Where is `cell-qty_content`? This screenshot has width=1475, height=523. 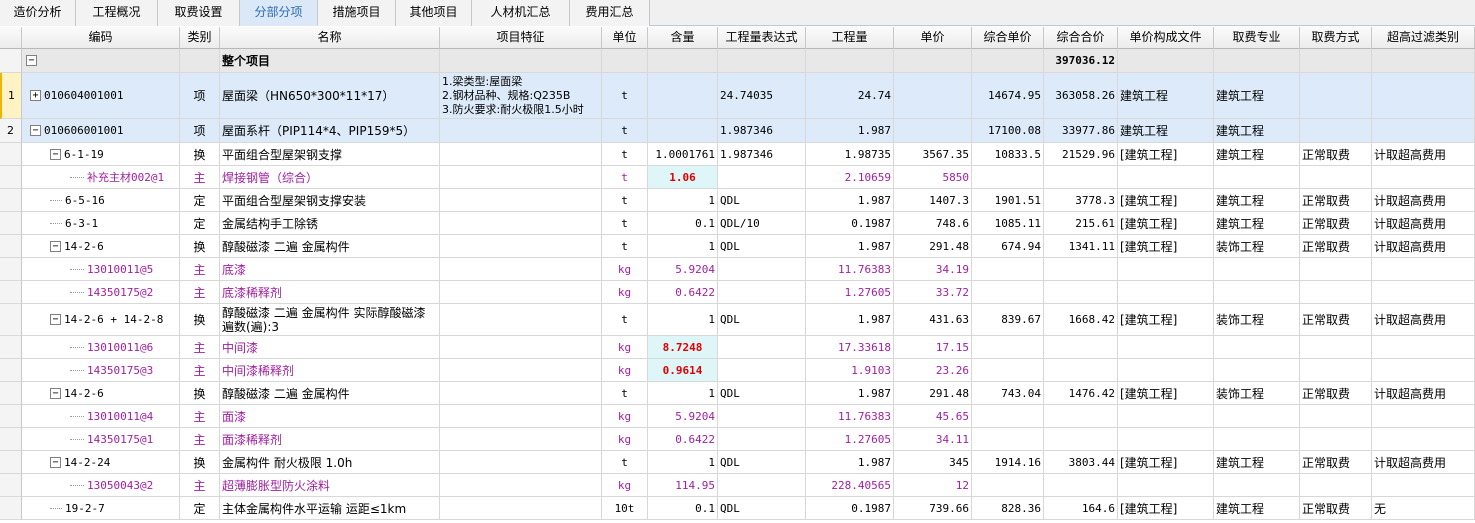
cell-qty_content is located at coordinates (683, 61).